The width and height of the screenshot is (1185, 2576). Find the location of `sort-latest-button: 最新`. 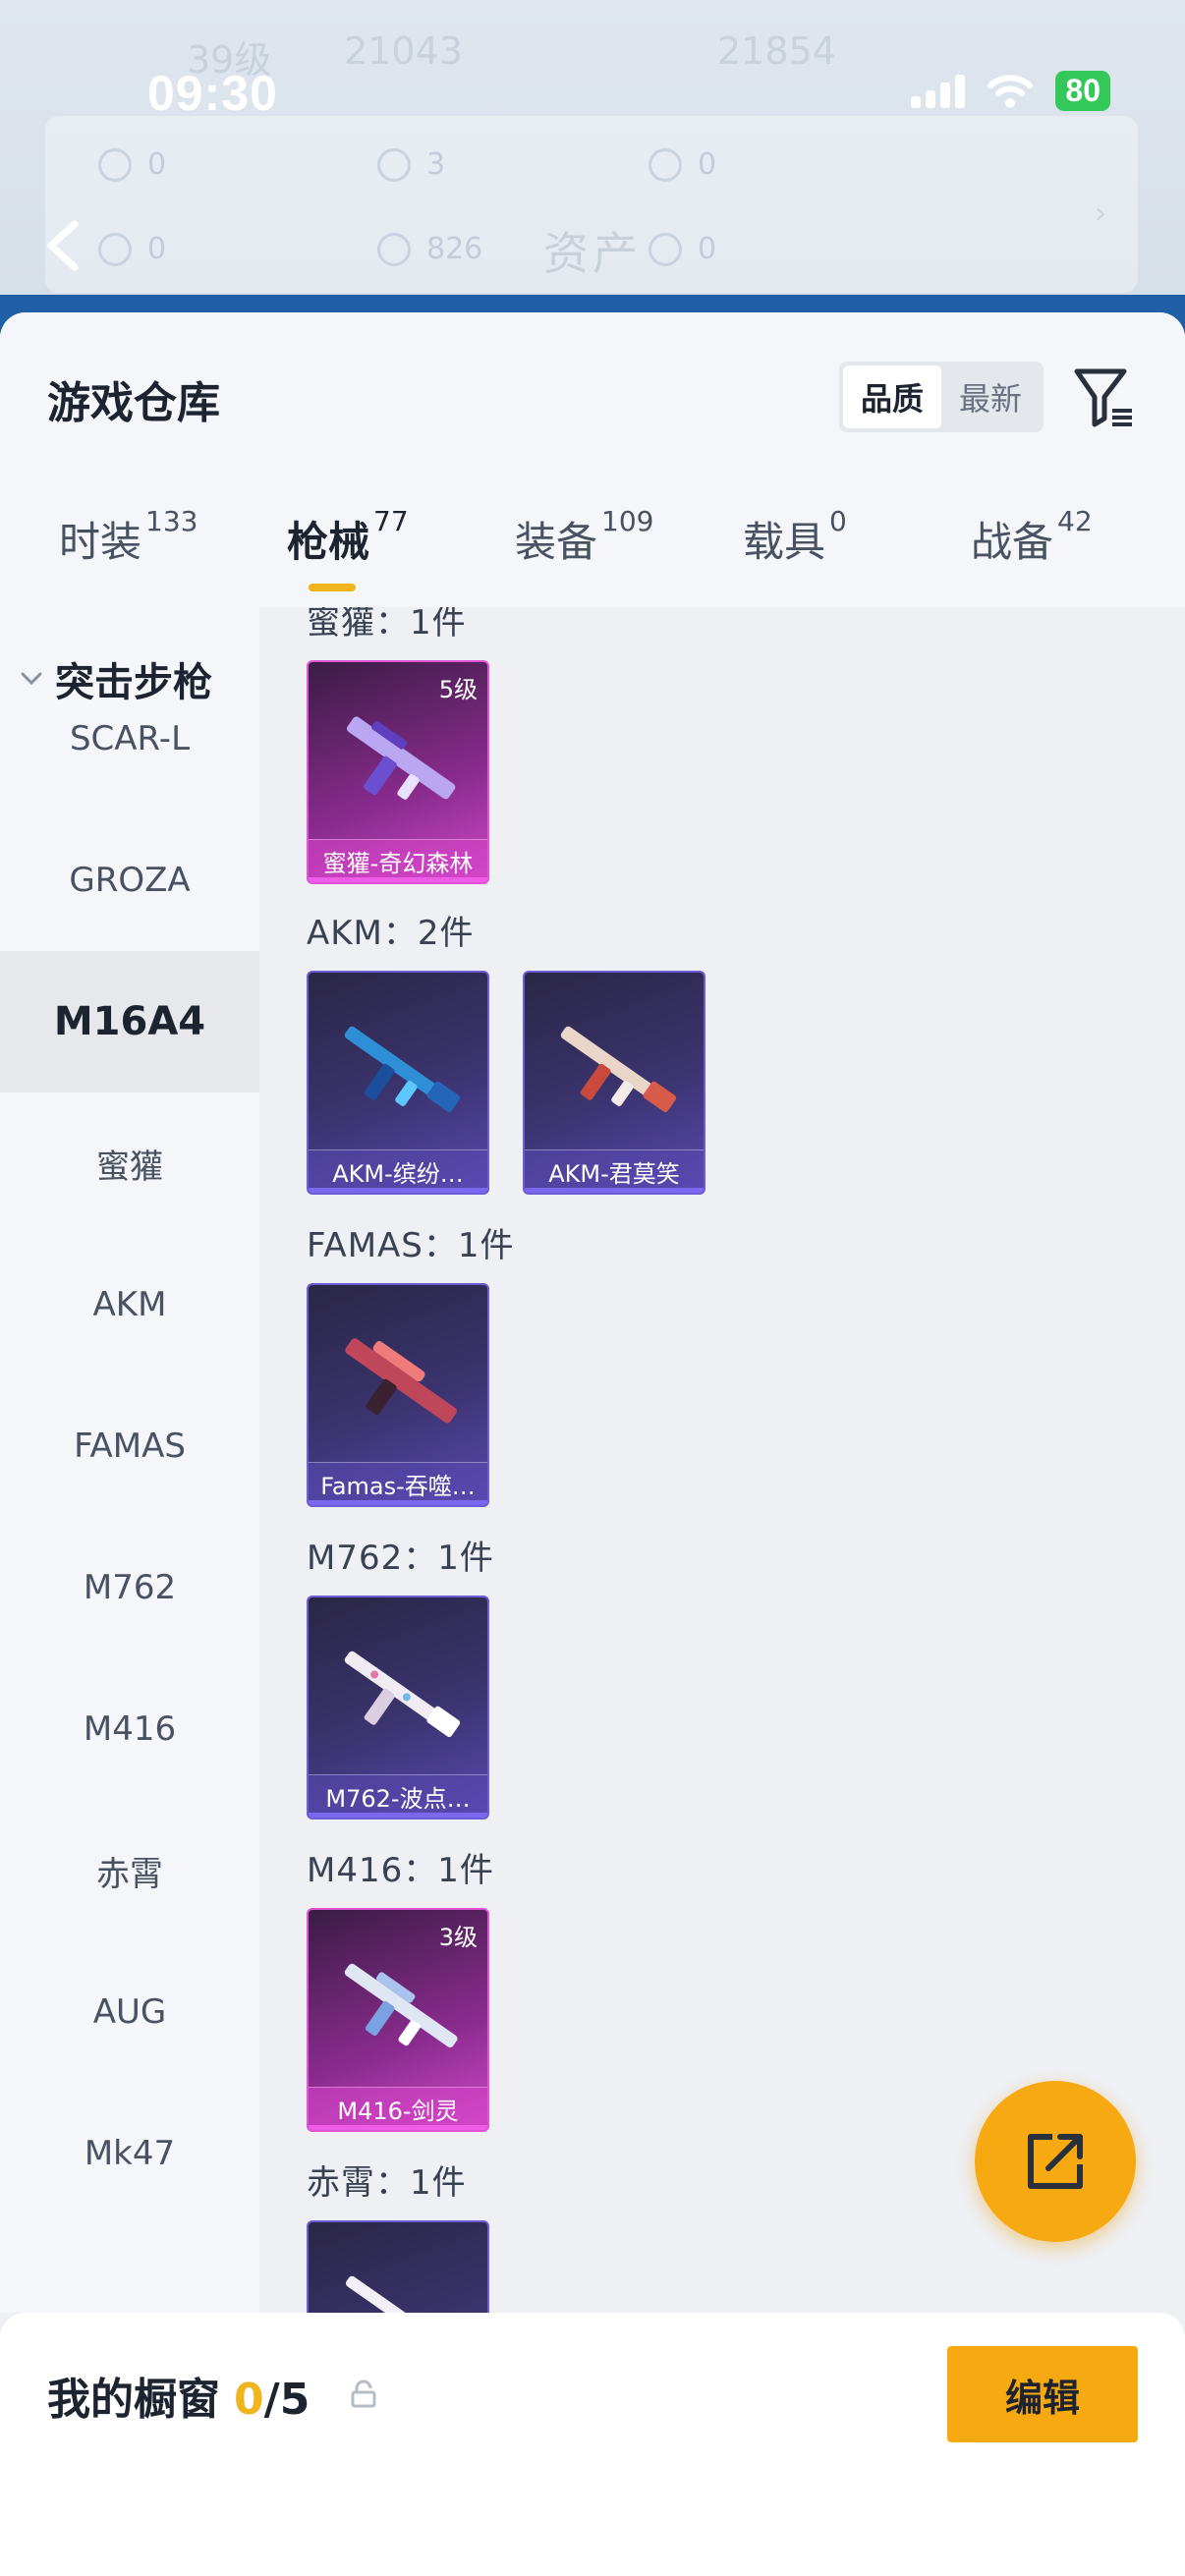

sort-latest-button: 最新 is located at coordinates (991, 396).